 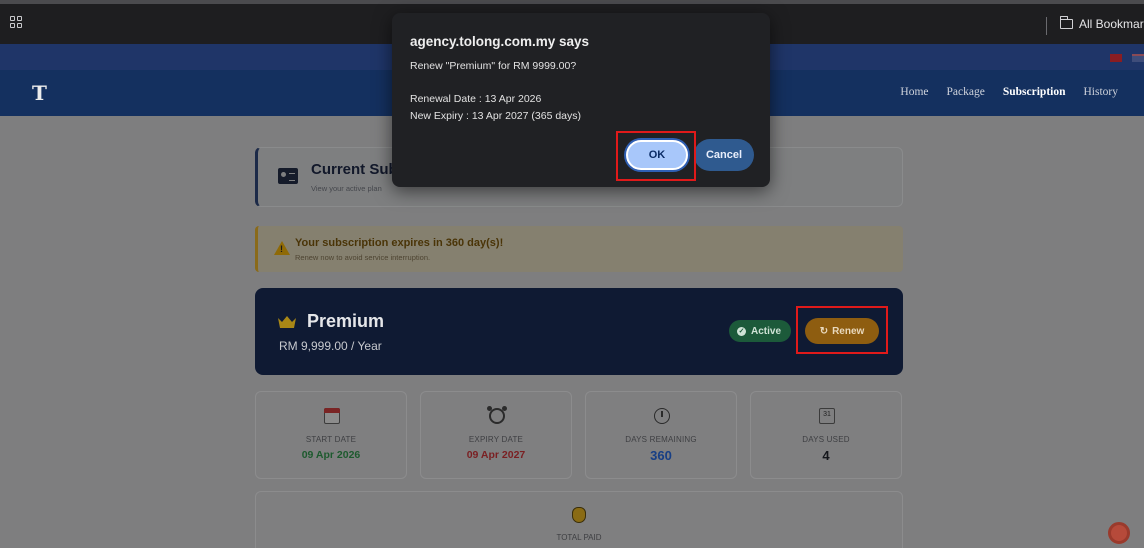 What do you see at coordinates (493, 66) in the screenshot?
I see `dialog-message: Renew "Premium" for RM 9999.00?` at bounding box center [493, 66].